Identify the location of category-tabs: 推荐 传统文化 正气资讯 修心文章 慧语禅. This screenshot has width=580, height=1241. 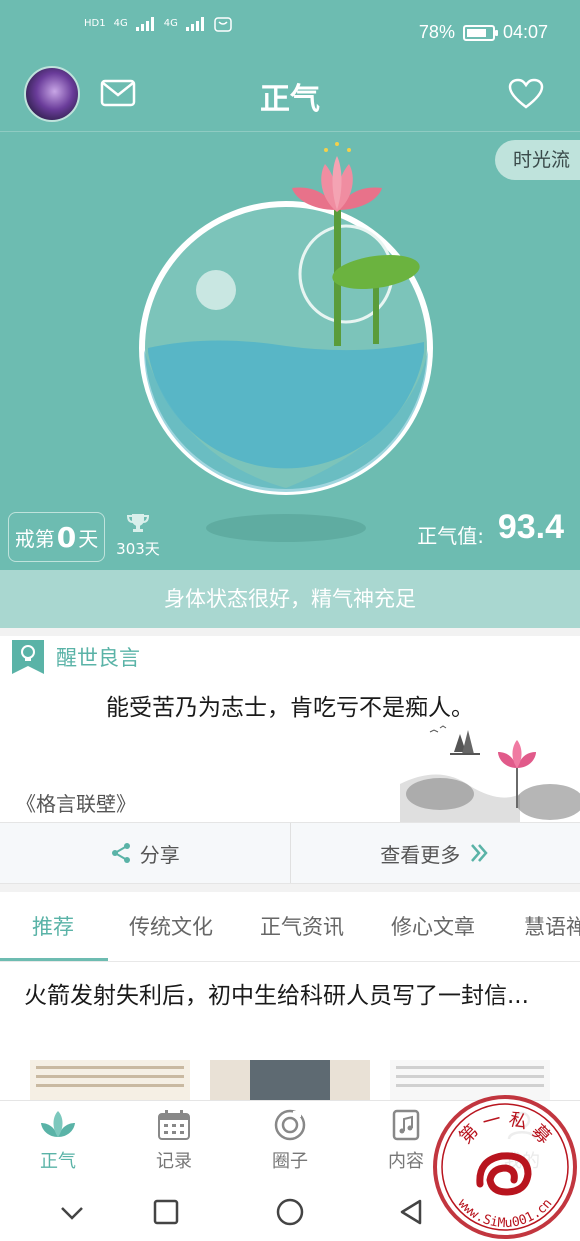
(290, 927).